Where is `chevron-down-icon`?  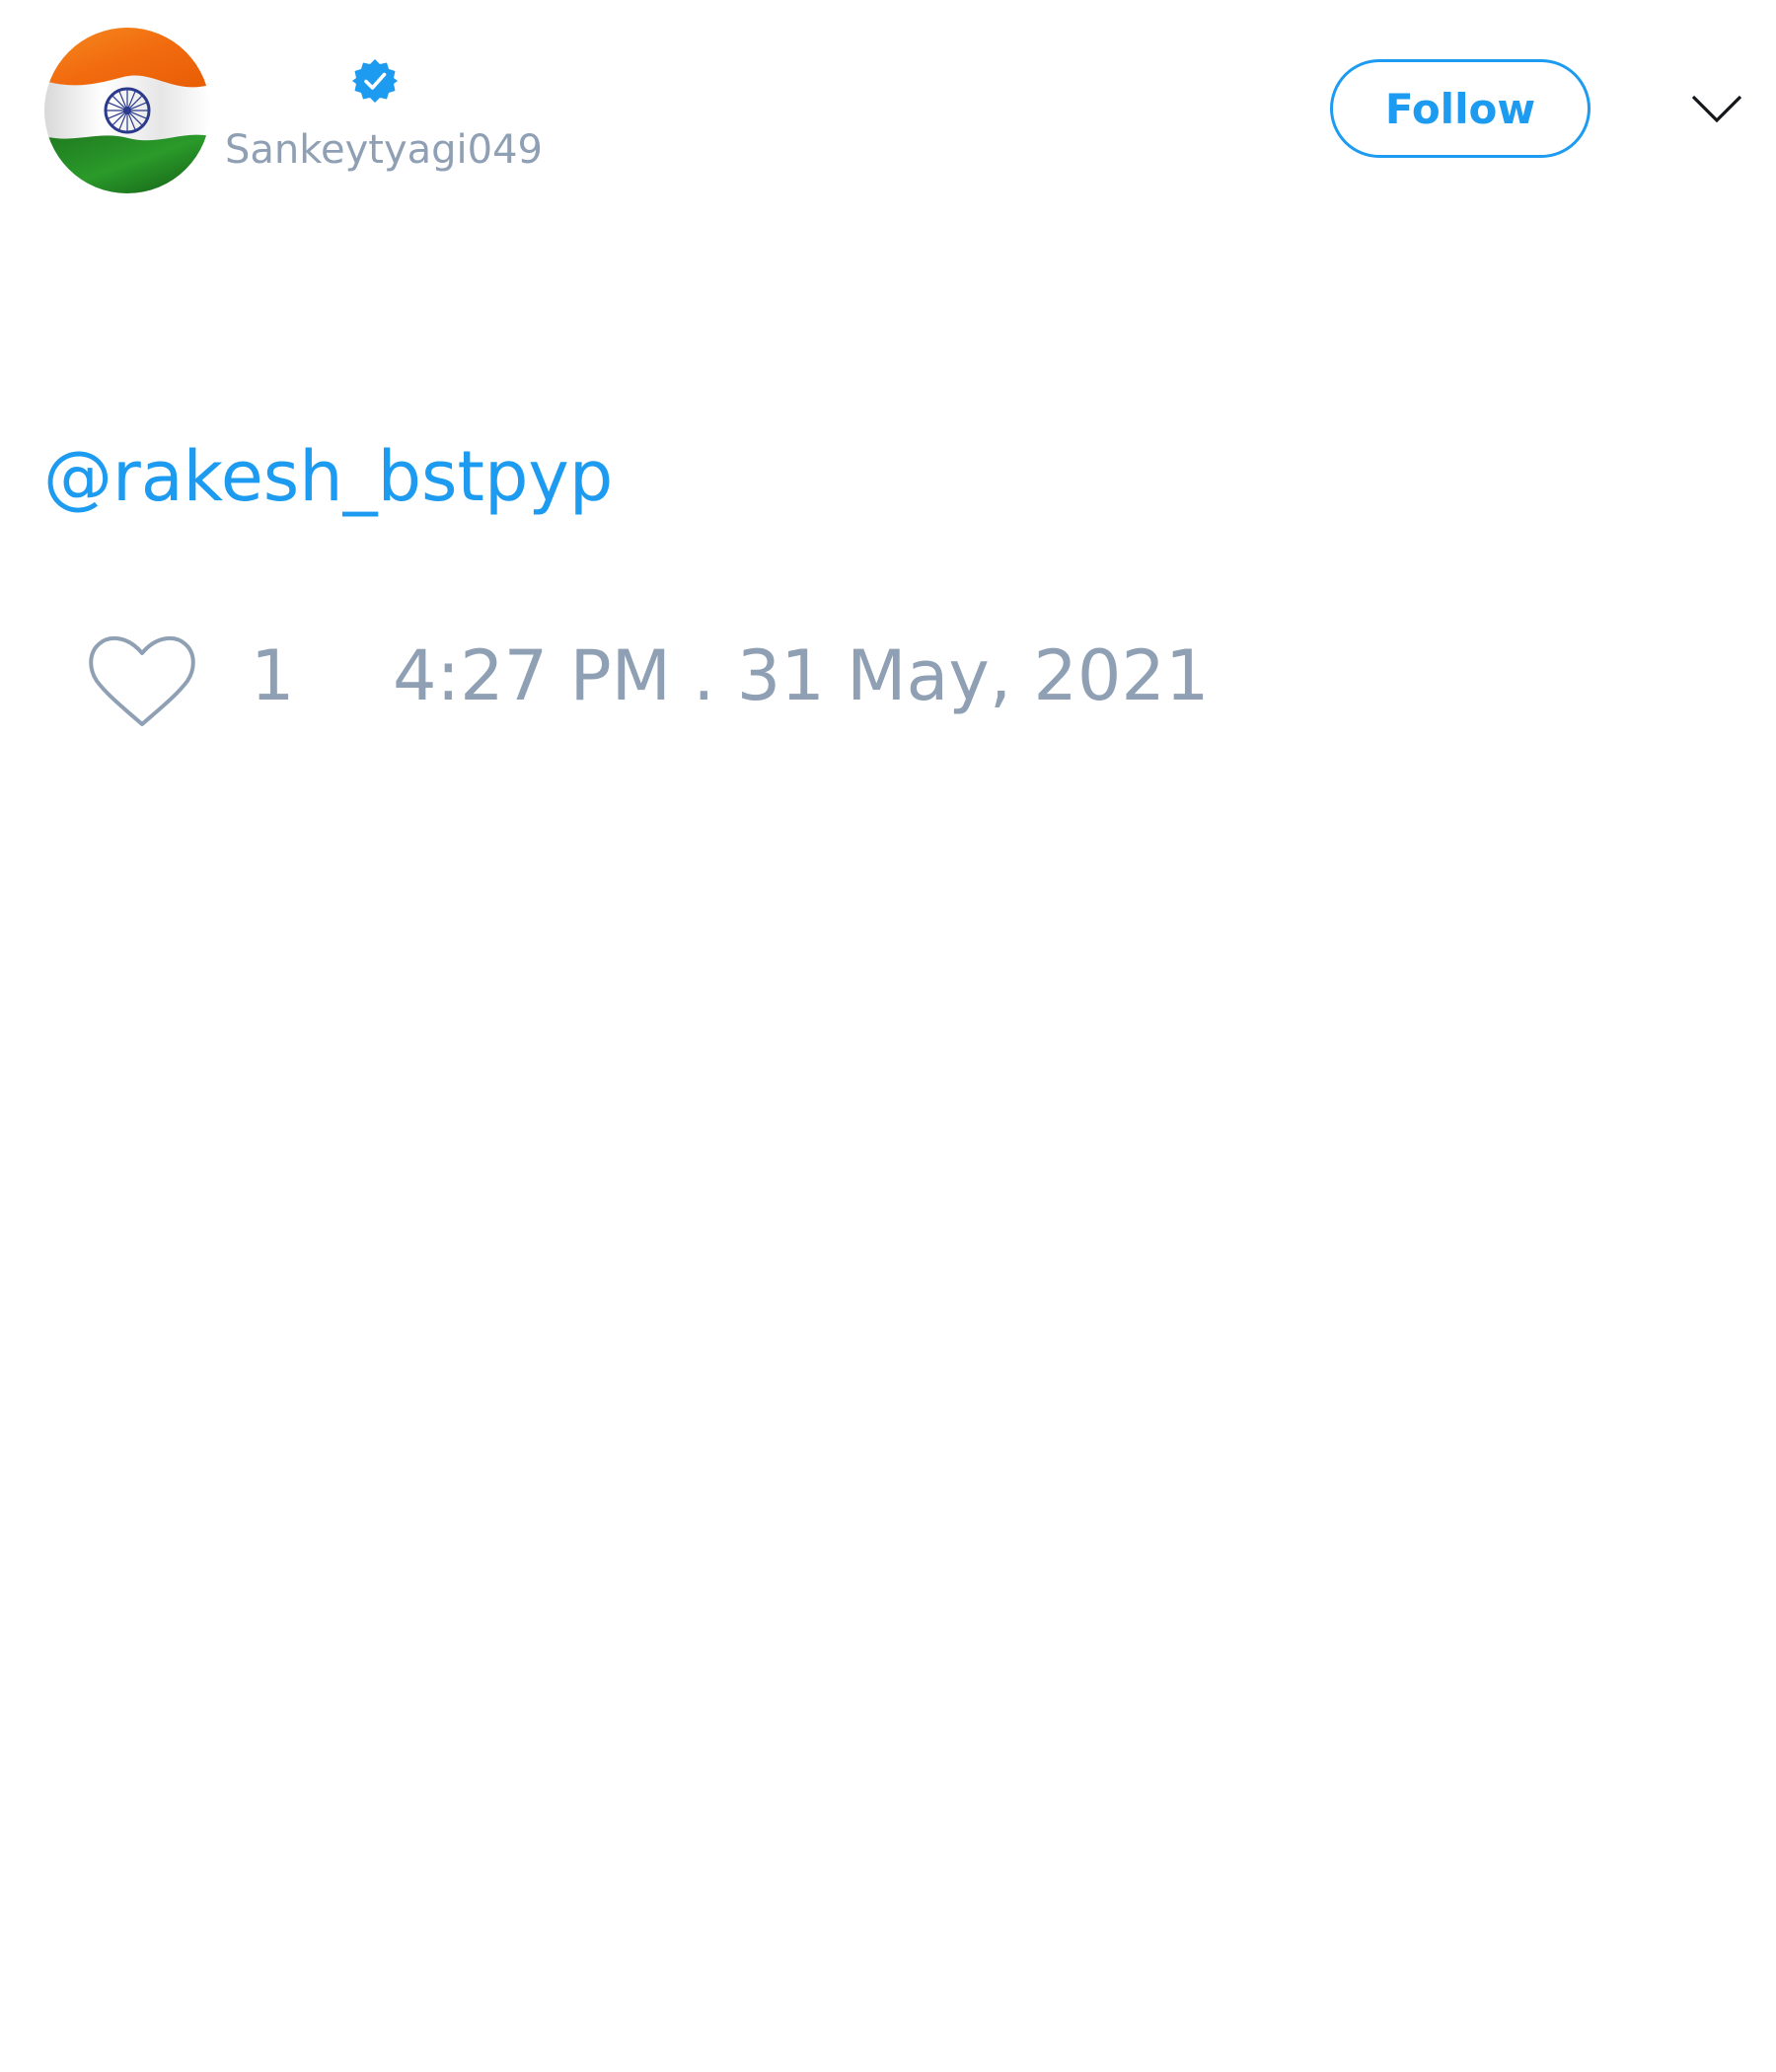 chevron-down-icon is located at coordinates (1717, 110).